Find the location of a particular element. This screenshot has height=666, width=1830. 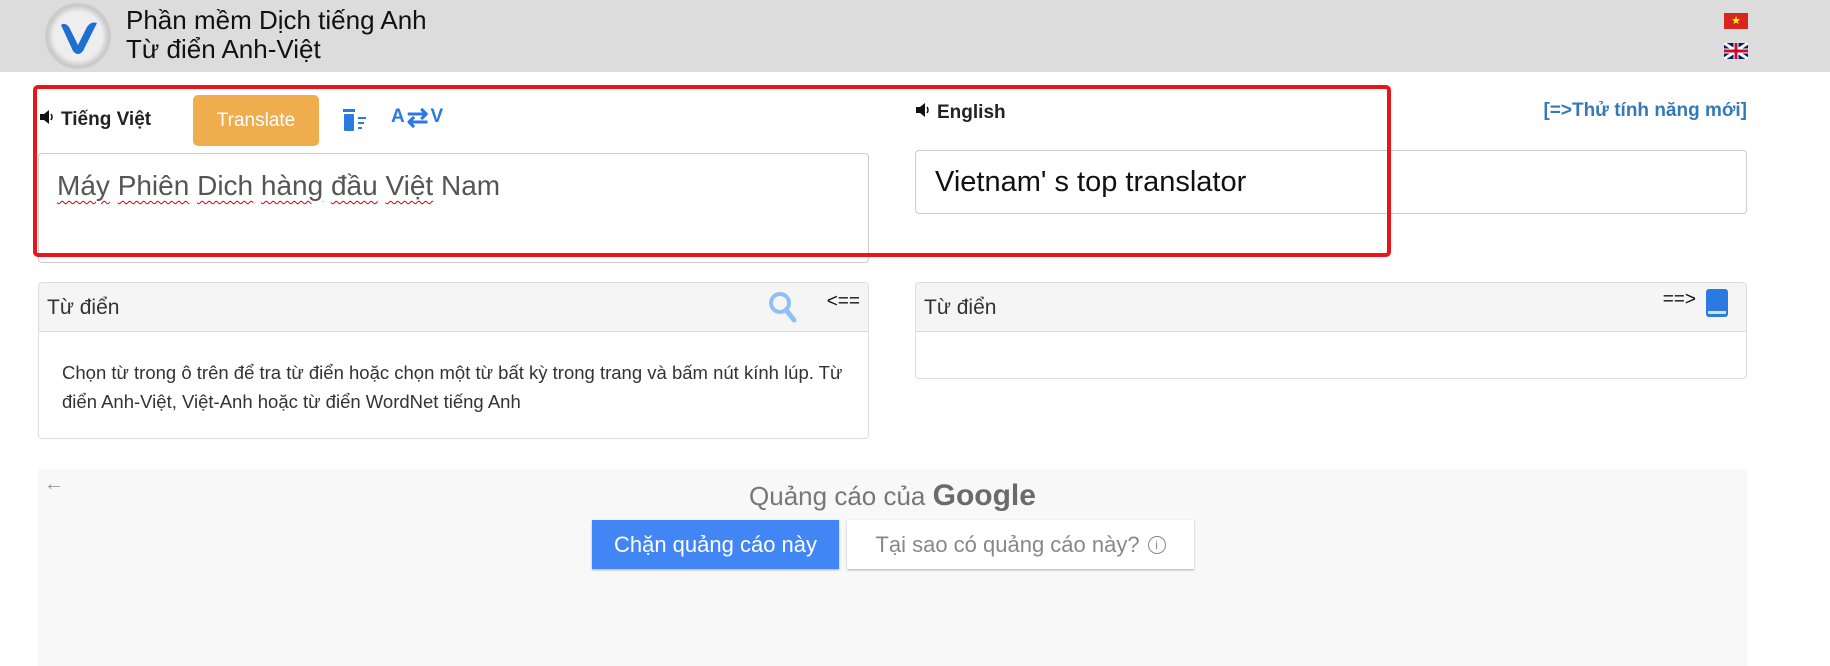

search-icon is located at coordinates (783, 310).